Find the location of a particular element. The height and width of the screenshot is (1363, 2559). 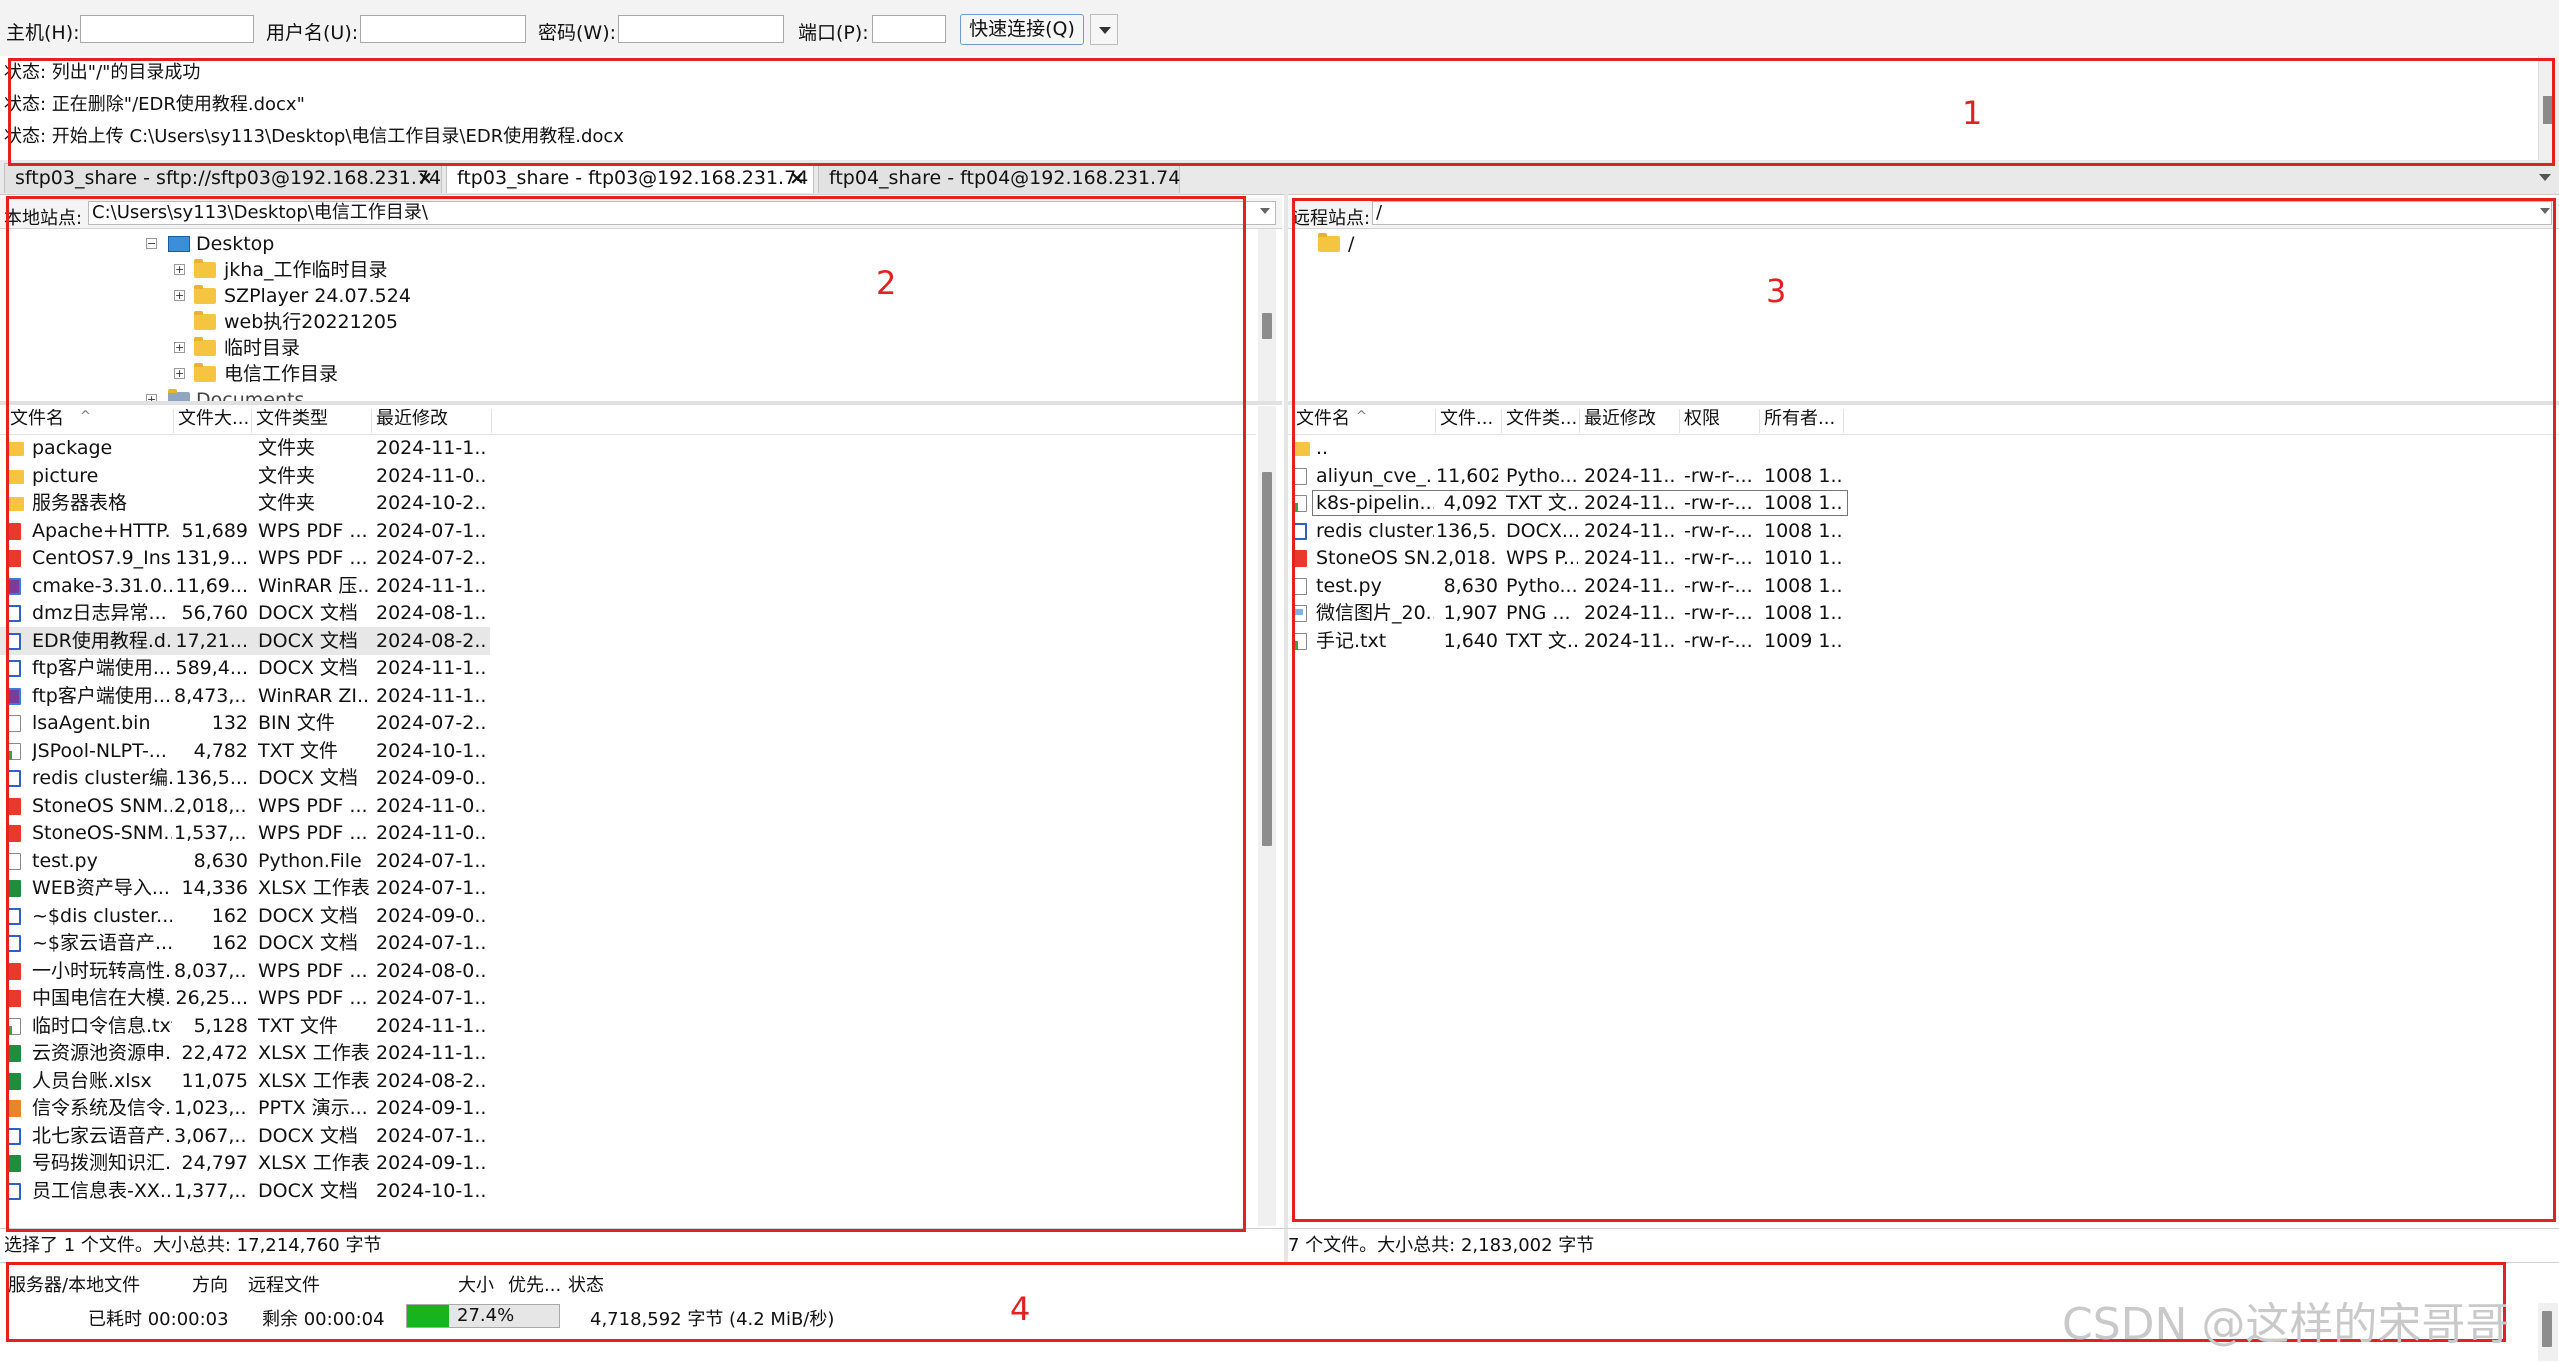

local-tree-scrollbar is located at coordinates (1267, 315).